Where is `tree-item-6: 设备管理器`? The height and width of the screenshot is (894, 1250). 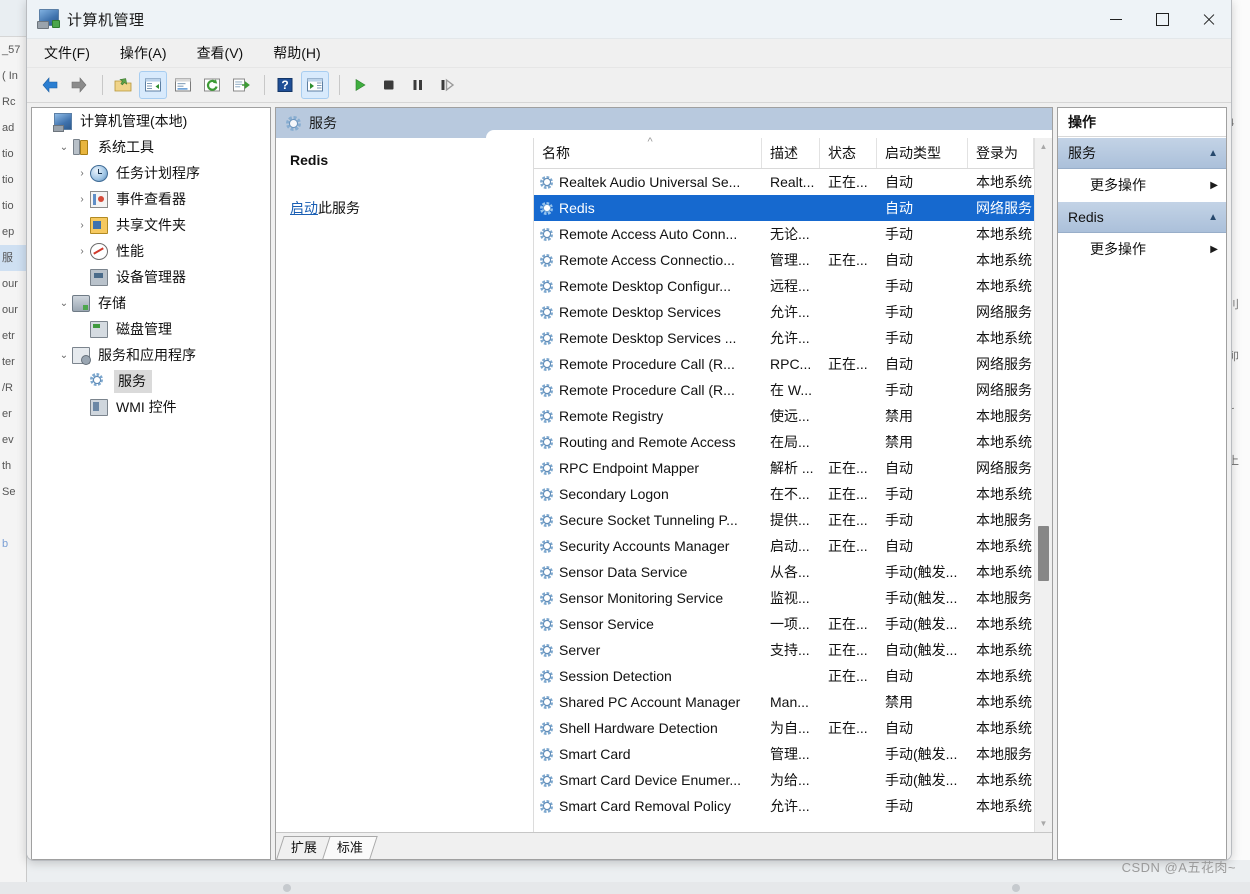
tree-item-6: 设备管理器 is located at coordinates (151, 277).